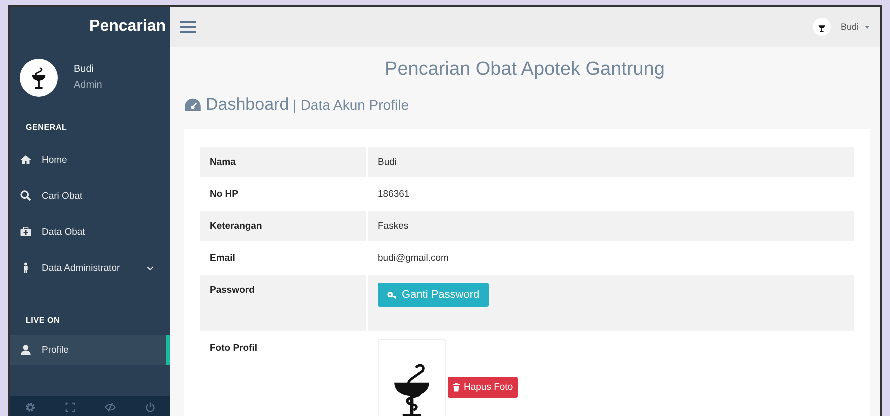 The width and height of the screenshot is (890, 416). Describe the element at coordinates (85, 69) in the screenshot. I see `user-name: Budi` at that location.